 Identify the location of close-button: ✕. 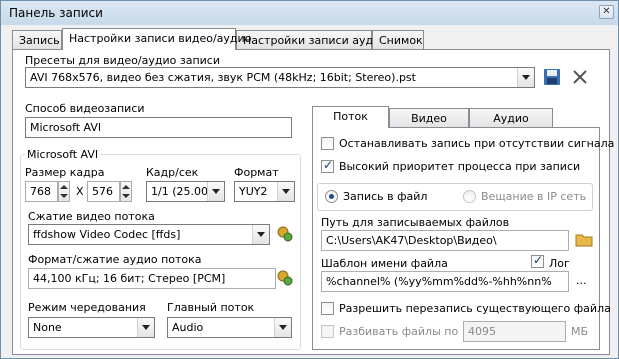
(606, 12).